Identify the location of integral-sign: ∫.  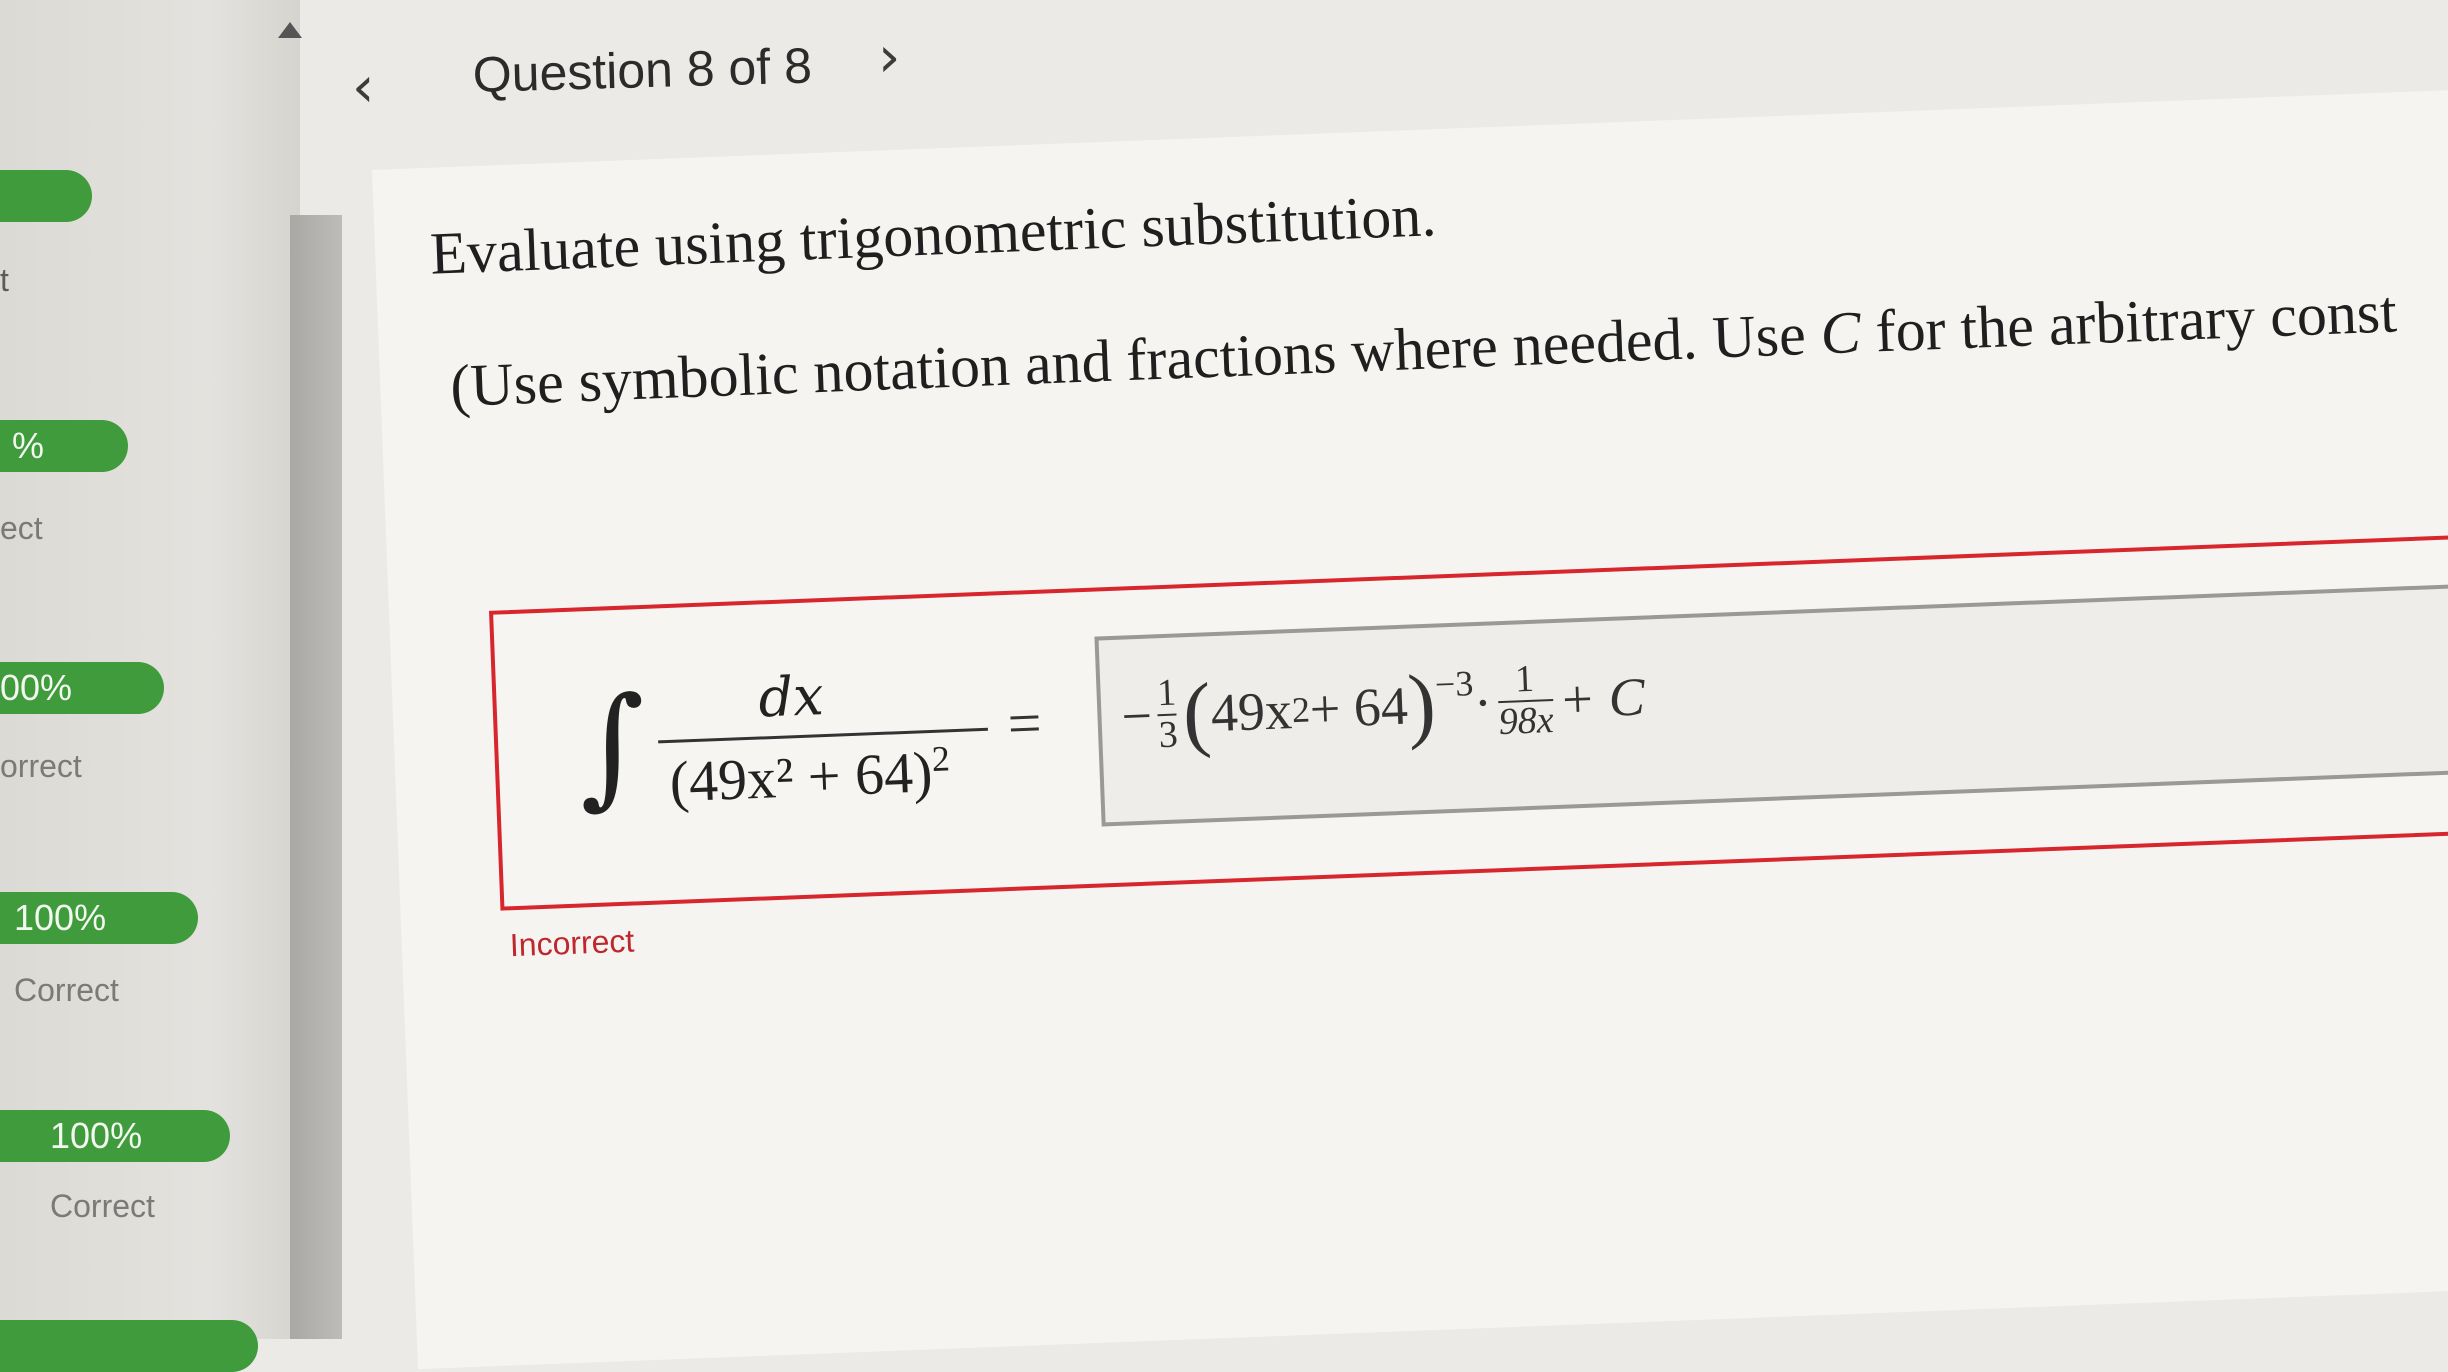
(612, 745).